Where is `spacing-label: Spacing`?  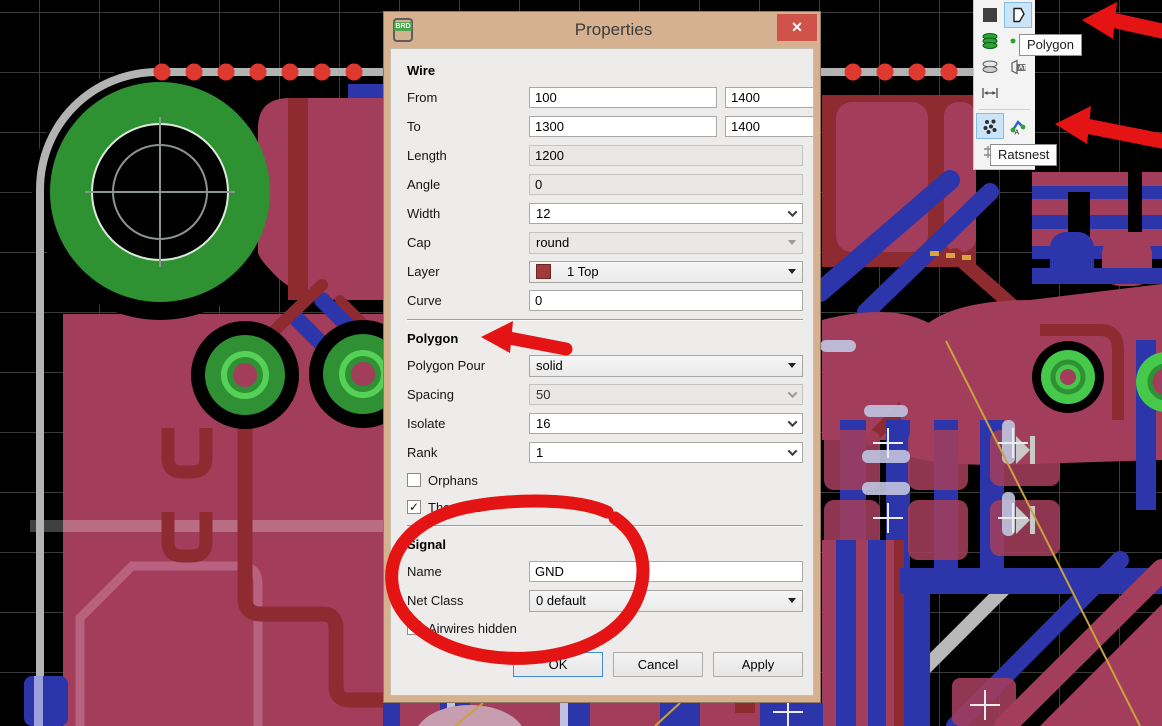 spacing-label: Spacing is located at coordinates (430, 394).